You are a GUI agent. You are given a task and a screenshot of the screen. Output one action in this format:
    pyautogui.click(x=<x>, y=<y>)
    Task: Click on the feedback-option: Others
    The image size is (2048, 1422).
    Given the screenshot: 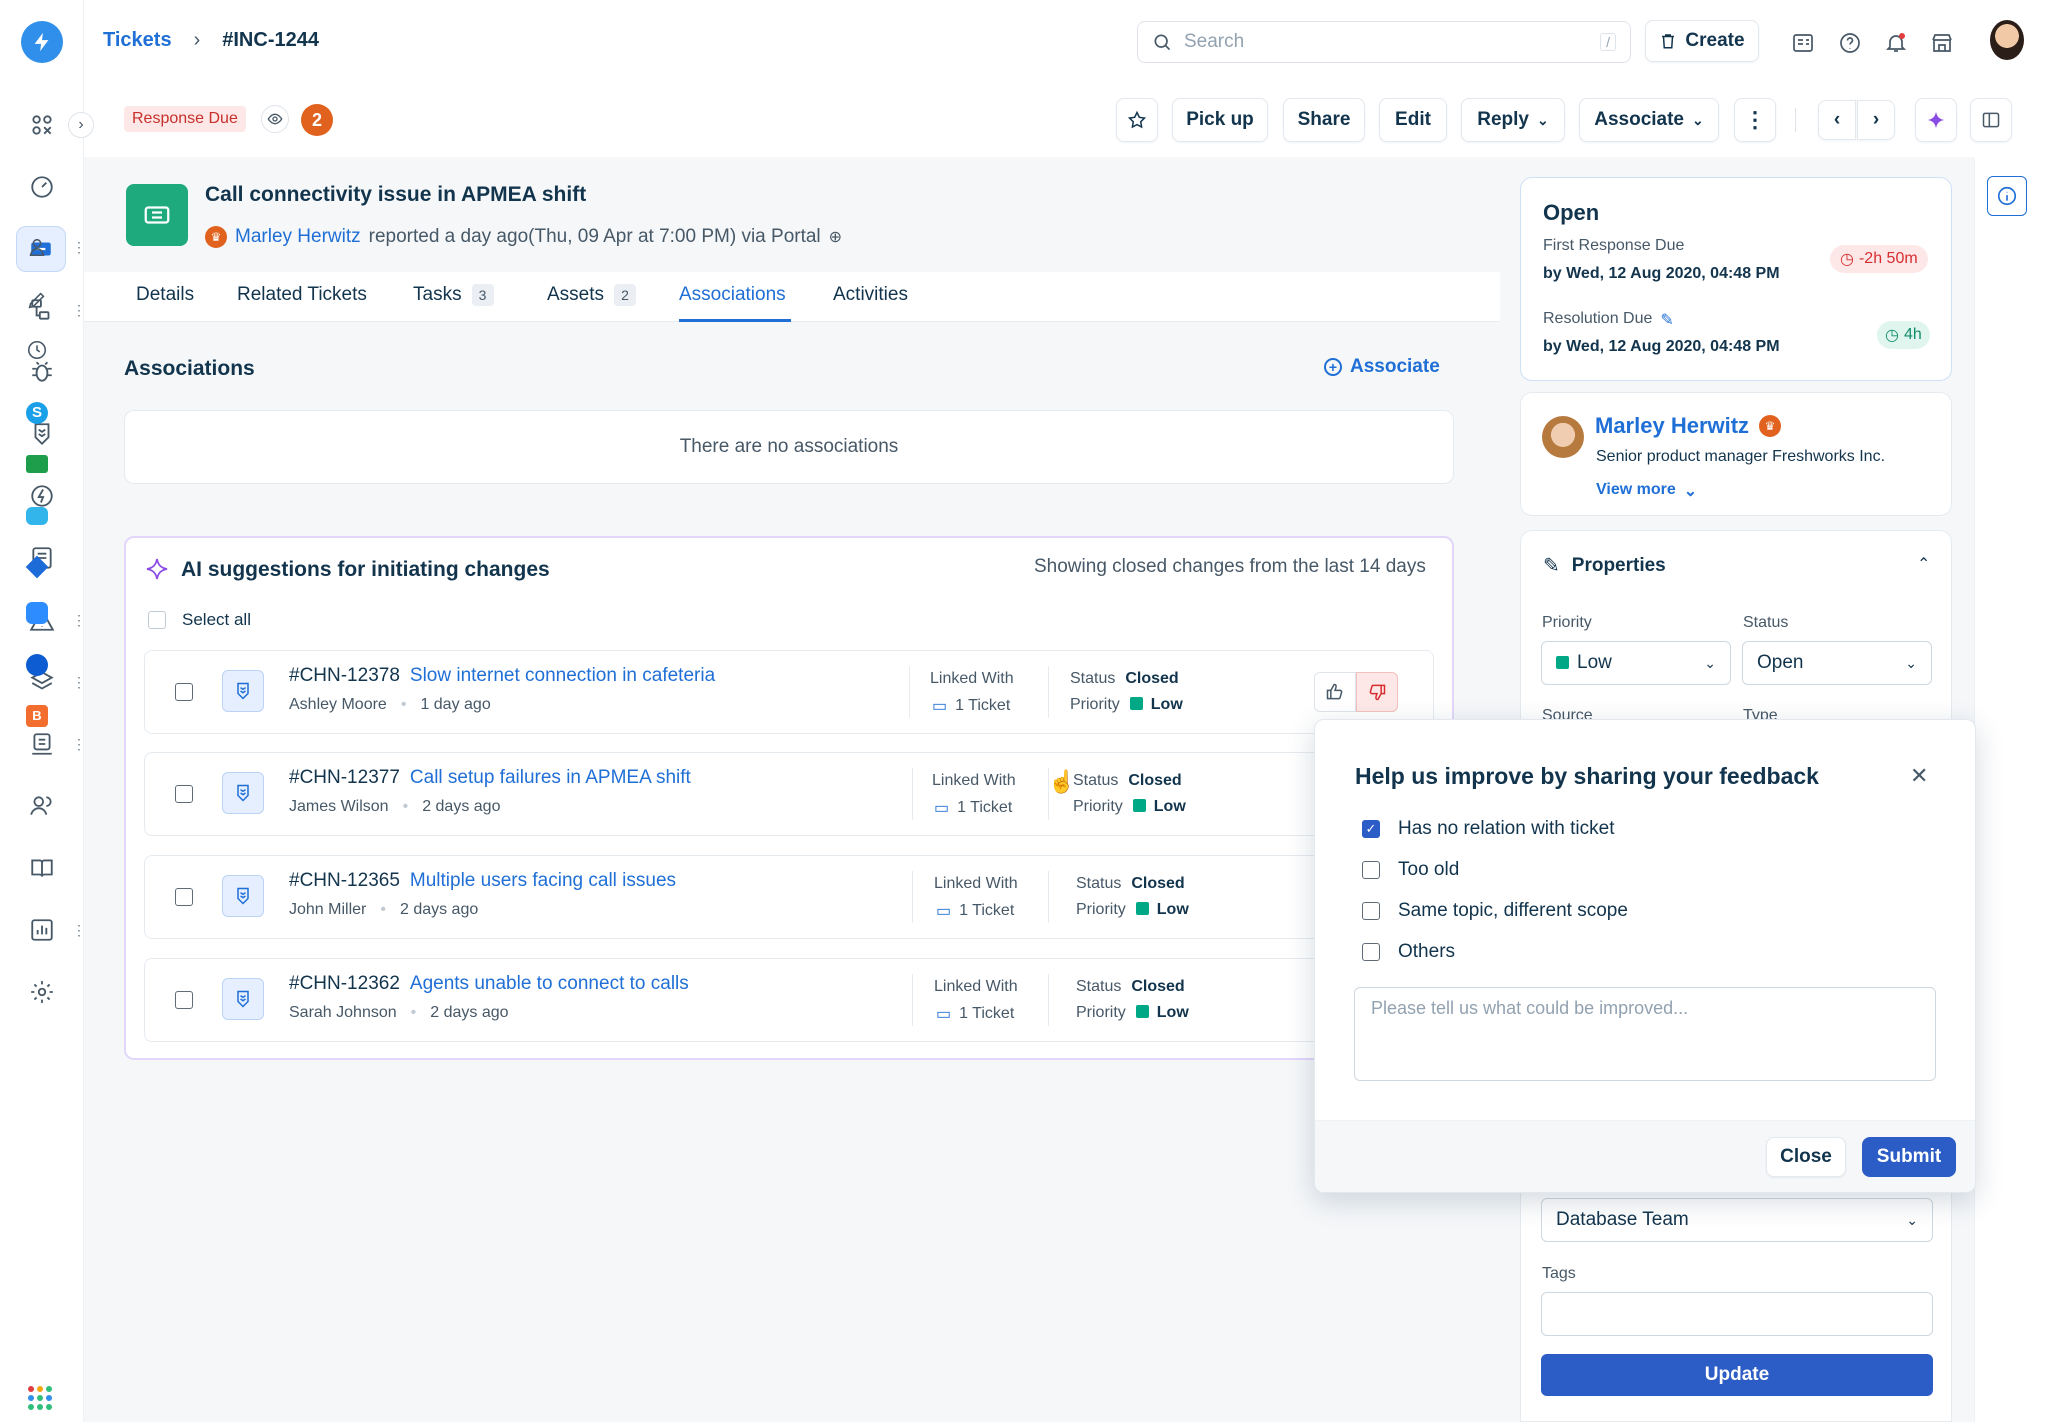 What is the action you would take?
    pyautogui.click(x=1408, y=952)
    